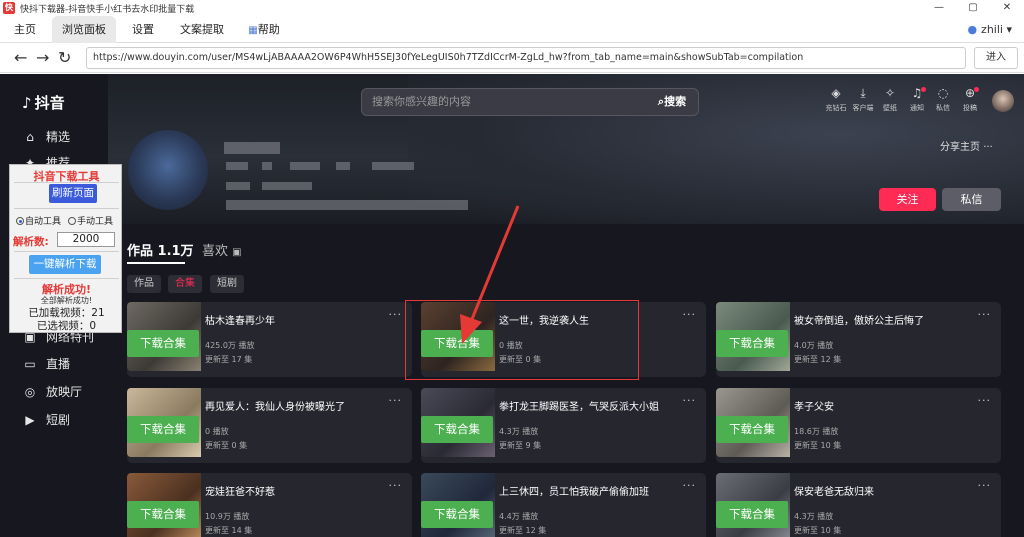  I want to click on tab-help: ▦帮助, so click(264, 29).